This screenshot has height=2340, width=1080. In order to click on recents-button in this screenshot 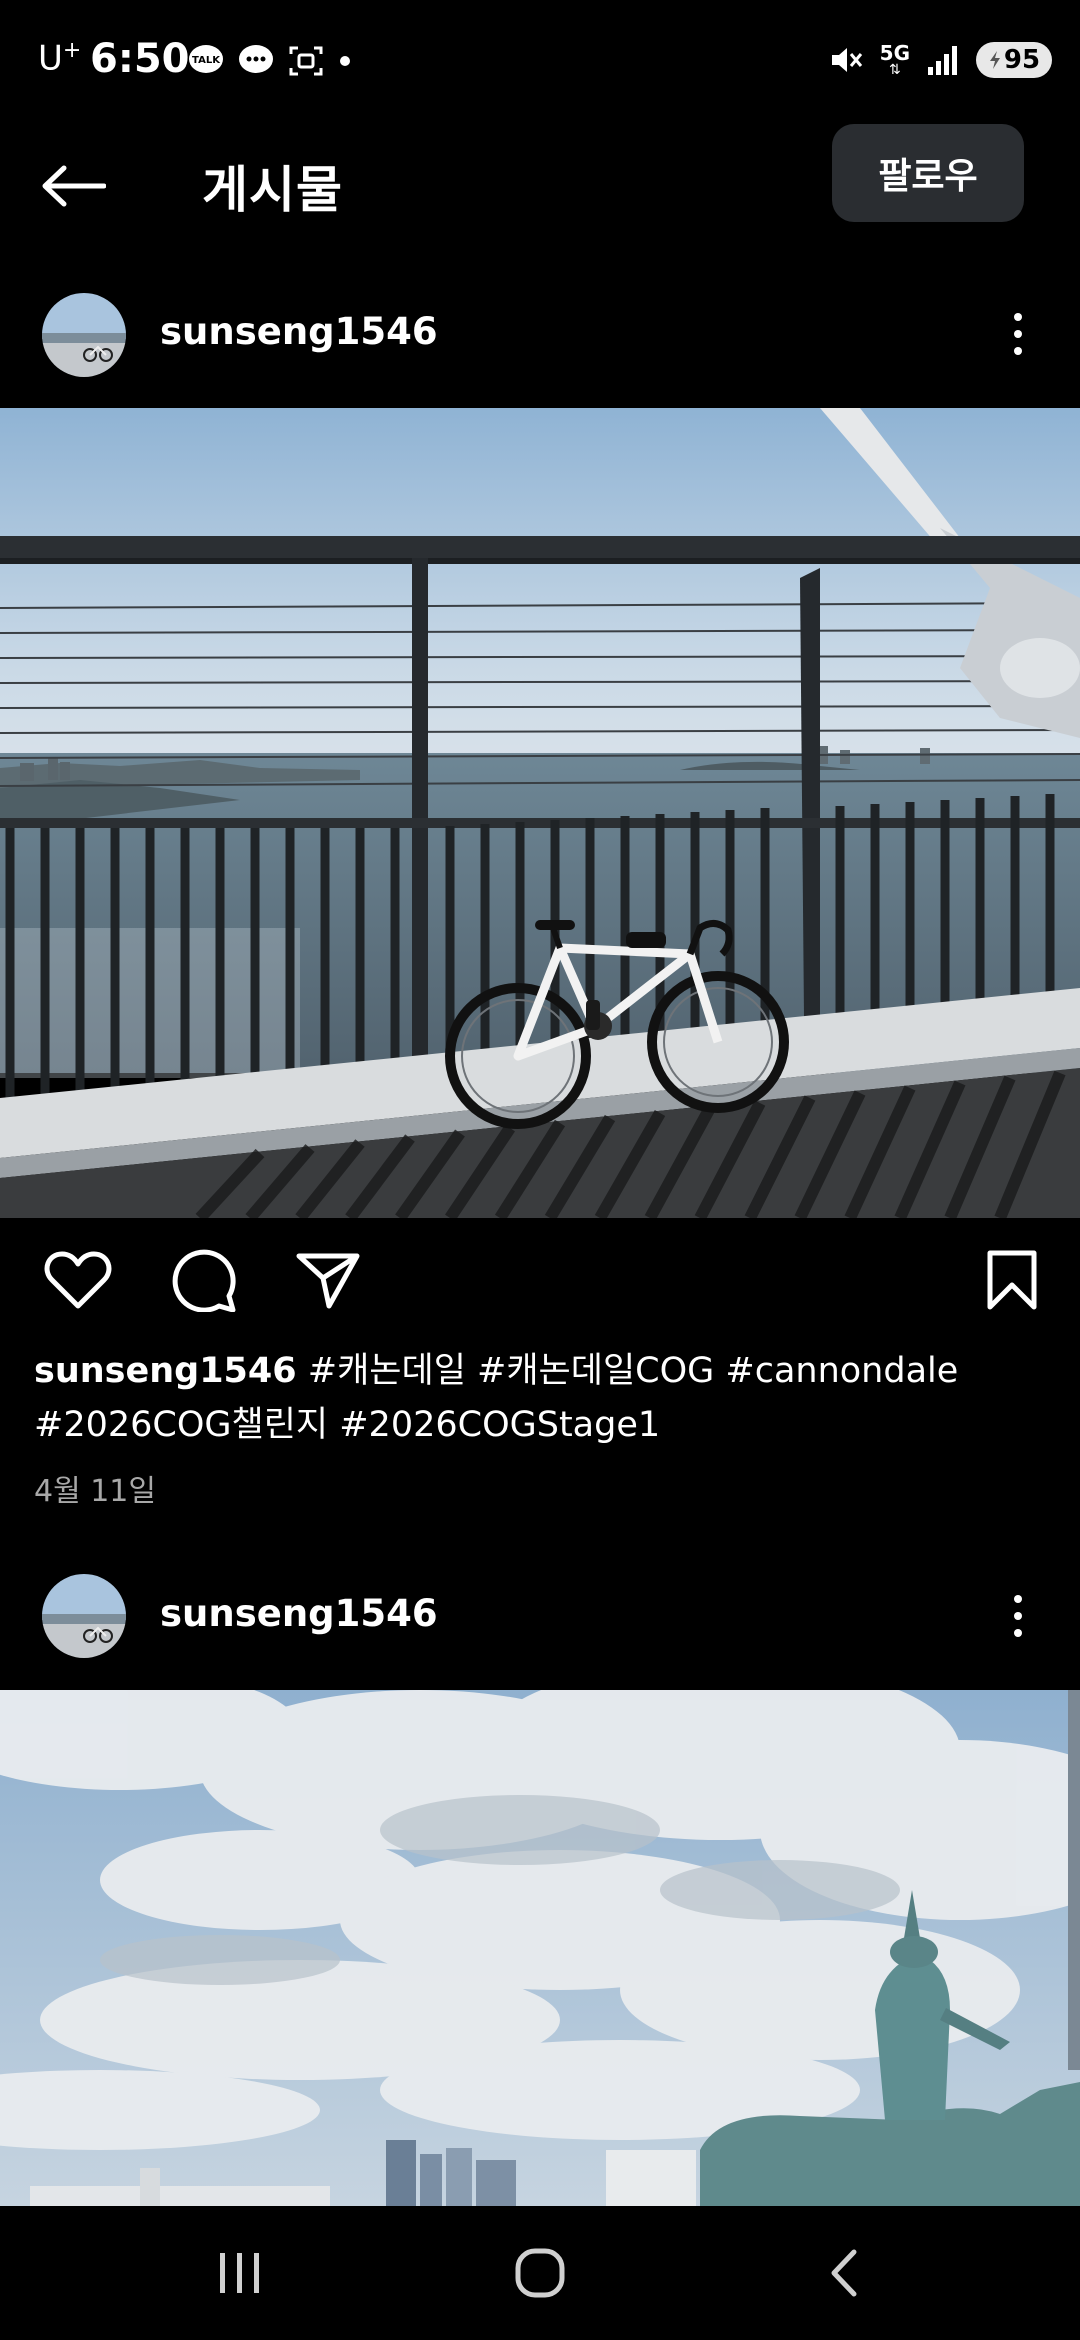, I will do `click(240, 2273)`.